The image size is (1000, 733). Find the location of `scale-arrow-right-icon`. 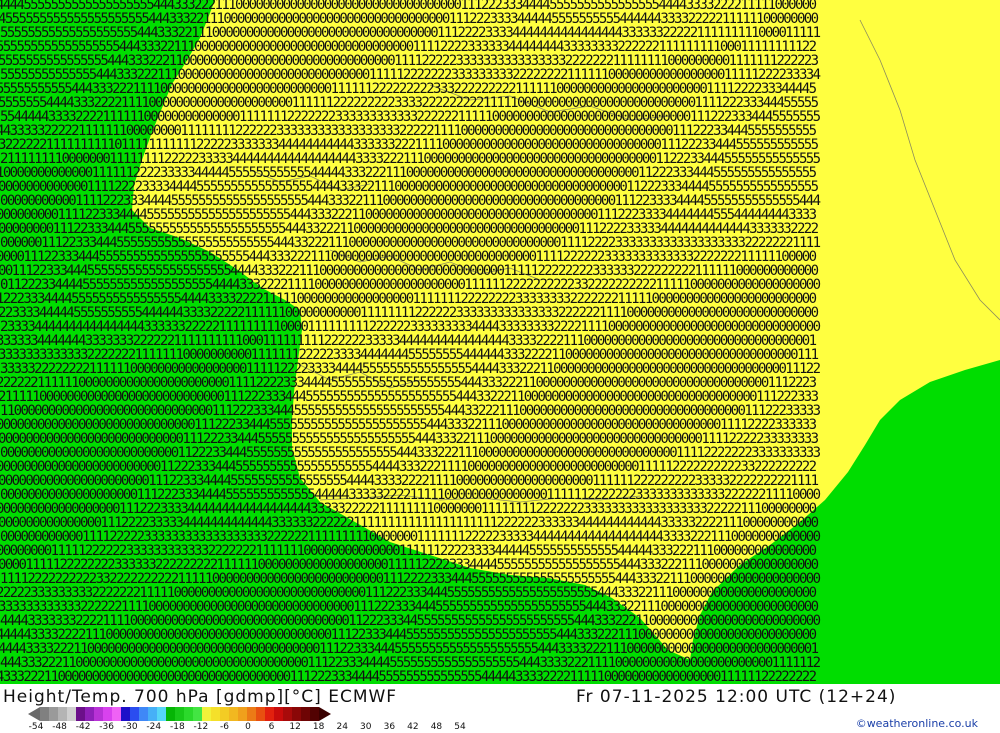

scale-arrow-right-icon is located at coordinates (325, 714).